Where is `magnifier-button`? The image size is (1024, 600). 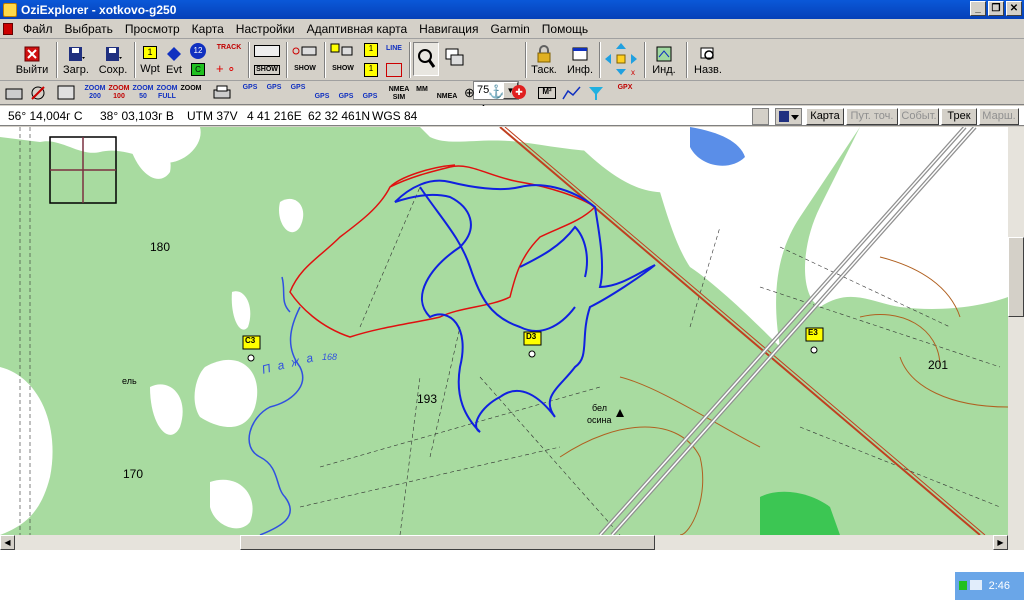 magnifier-button is located at coordinates (426, 59).